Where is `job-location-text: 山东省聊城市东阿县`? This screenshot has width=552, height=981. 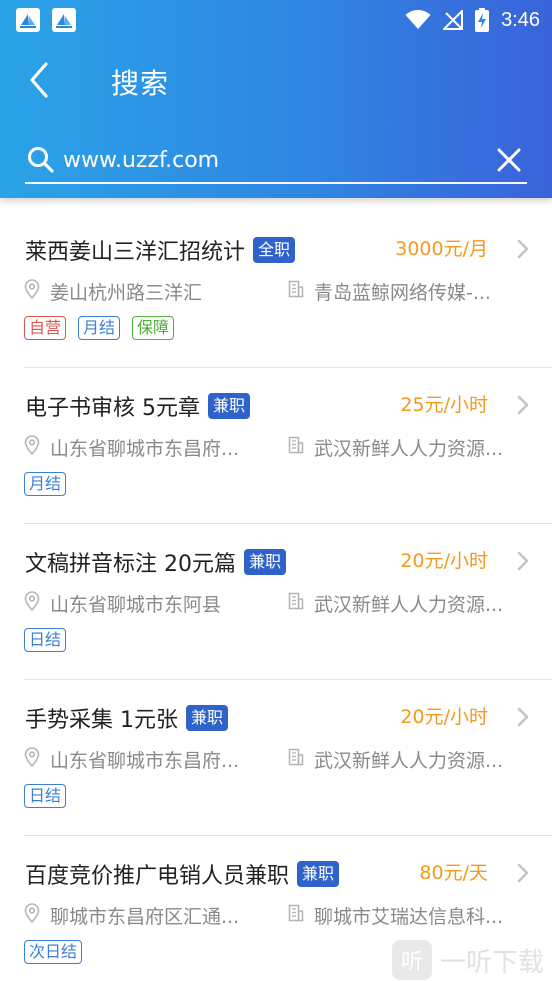 job-location-text: 山东省聊城市东阿县 is located at coordinates (136, 605).